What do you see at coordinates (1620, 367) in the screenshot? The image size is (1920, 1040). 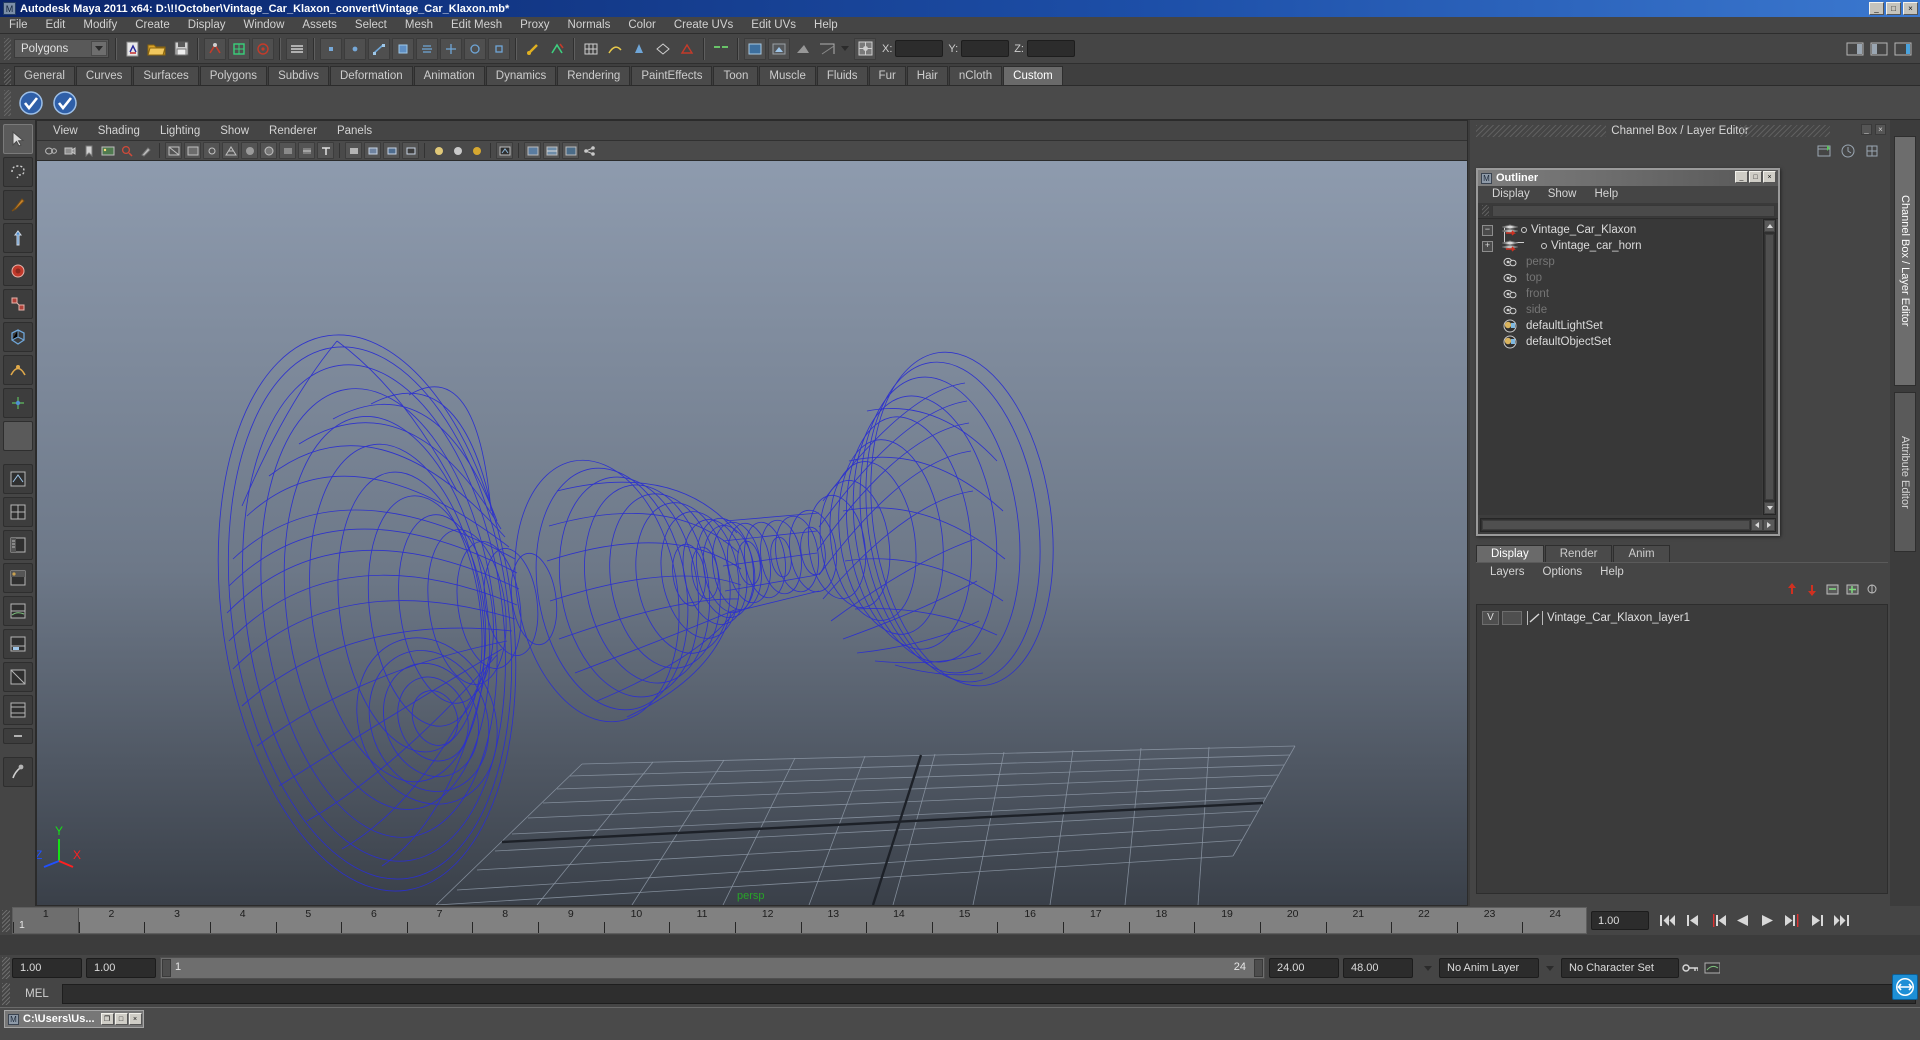 I see `outliner-tree: − Vintage_Car_Klaxon + Vintage_car_horn` at bounding box center [1620, 367].